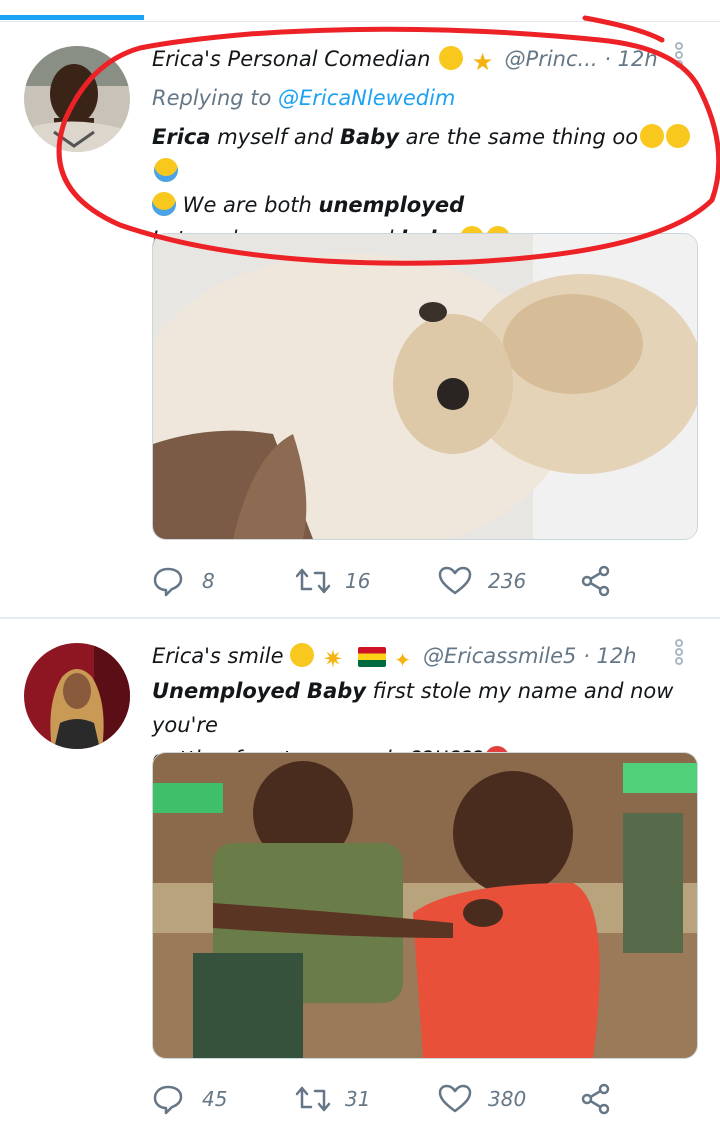 The image size is (720, 1127). Describe the element at coordinates (499, 656) in the screenshot. I see `handle: @Ericassmile5` at that location.